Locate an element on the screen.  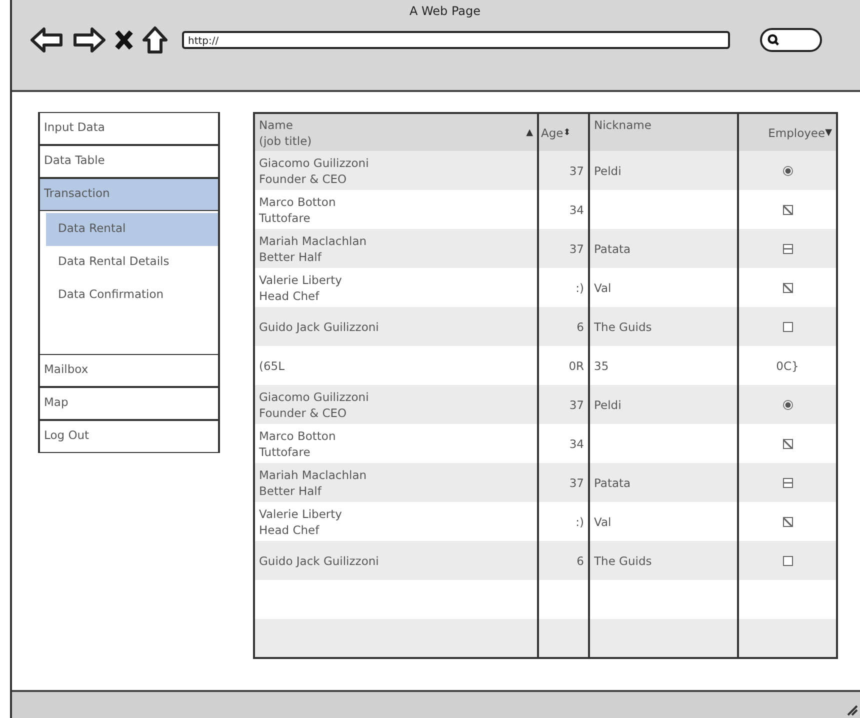
close-icon is located at coordinates (124, 40).